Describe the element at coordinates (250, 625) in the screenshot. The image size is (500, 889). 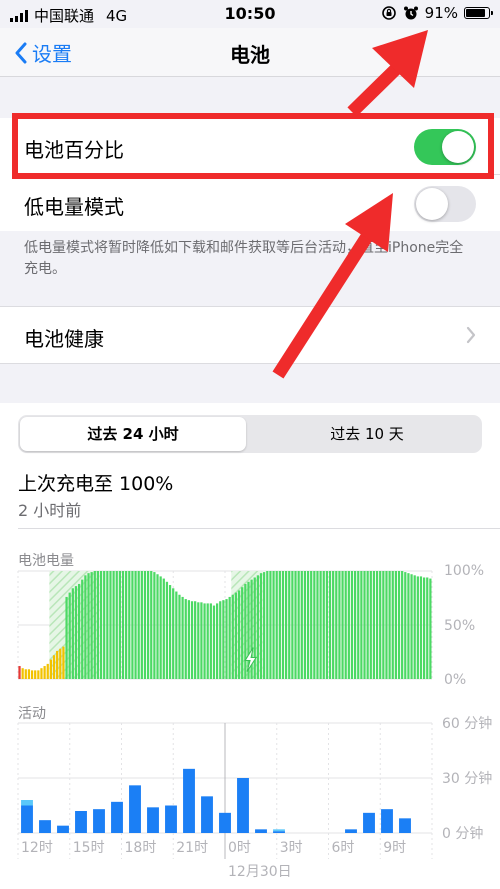
I see `battery-level-chart: 100% 50% 0%` at that location.